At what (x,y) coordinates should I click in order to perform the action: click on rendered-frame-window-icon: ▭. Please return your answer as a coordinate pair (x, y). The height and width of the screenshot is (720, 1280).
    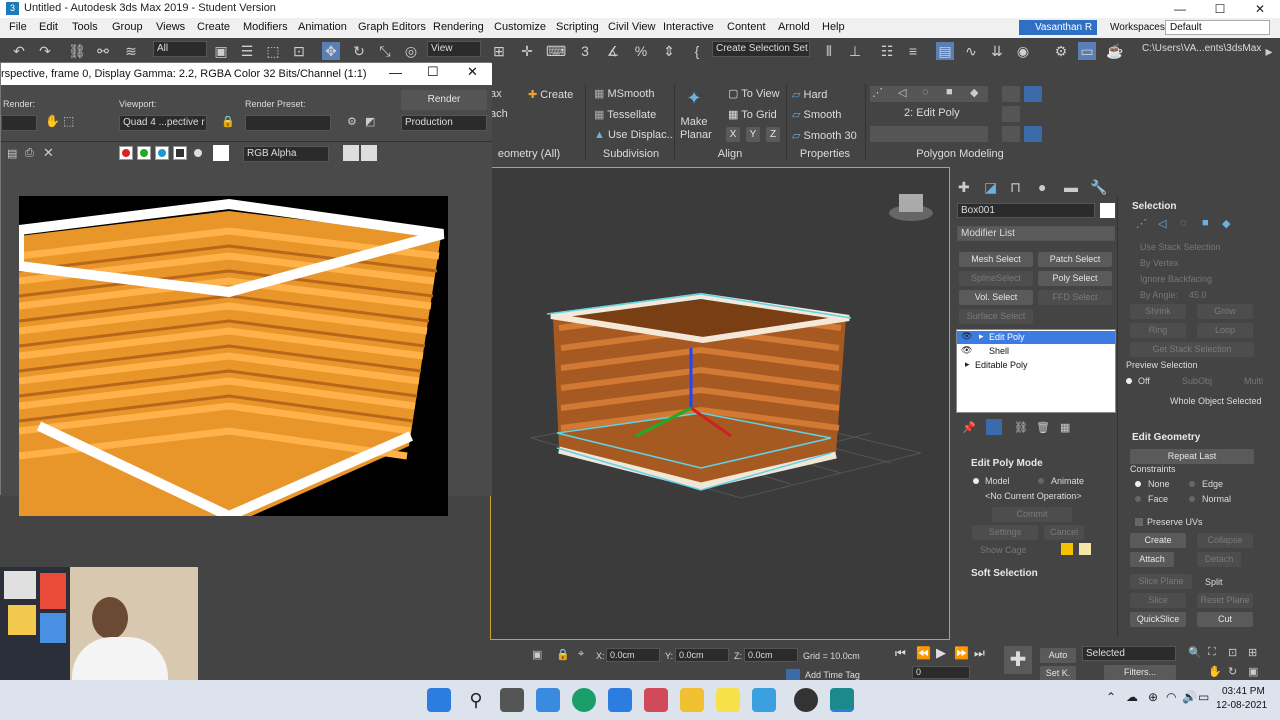
    Looking at the image, I should click on (1087, 51).